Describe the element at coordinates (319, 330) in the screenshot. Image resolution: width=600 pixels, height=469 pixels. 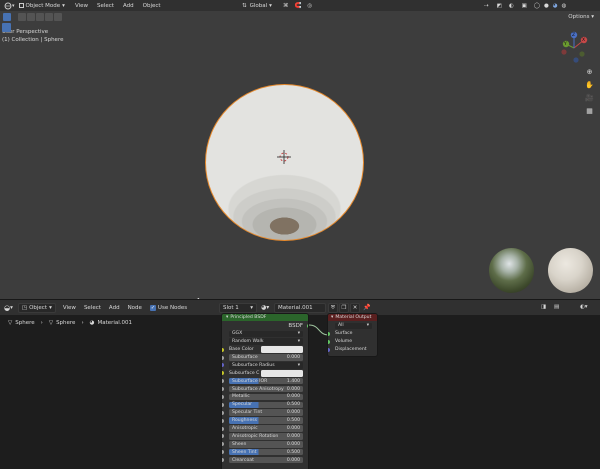
I see `node-link-wire` at that location.